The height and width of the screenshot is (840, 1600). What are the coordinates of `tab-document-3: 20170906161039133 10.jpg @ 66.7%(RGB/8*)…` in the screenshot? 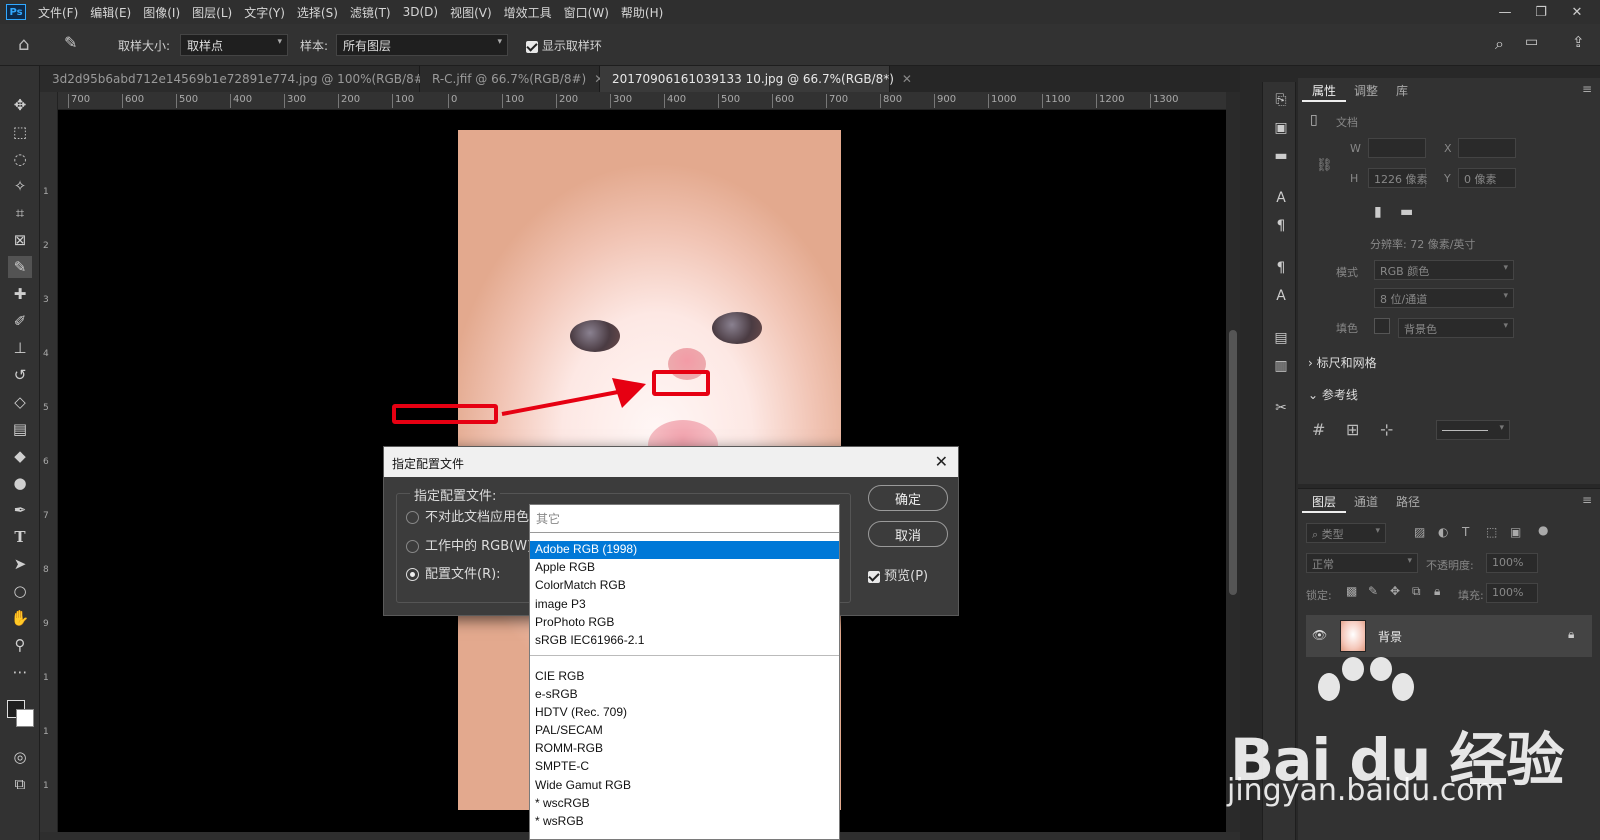 It's located at (756, 79).